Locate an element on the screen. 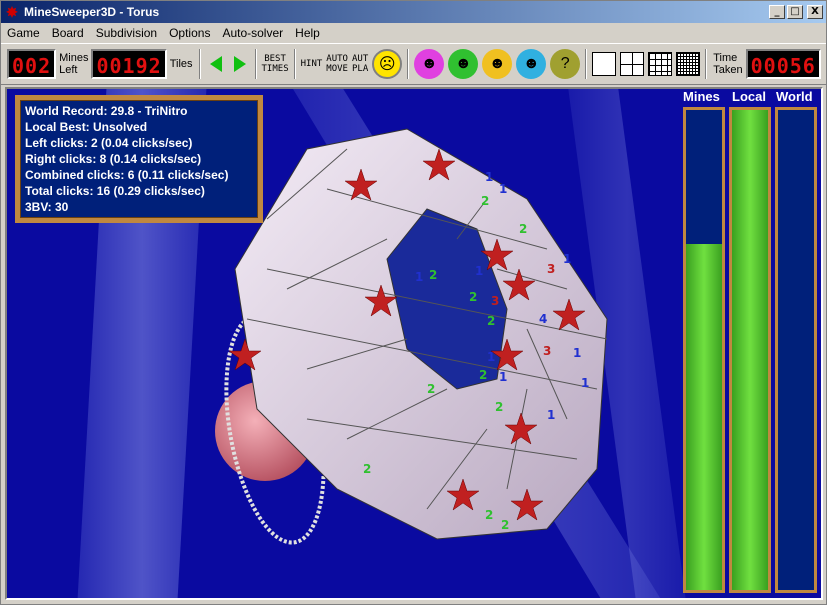 Image resolution: width=827 pixels, height=605 pixels. tile-number: 4 is located at coordinates (543, 319).